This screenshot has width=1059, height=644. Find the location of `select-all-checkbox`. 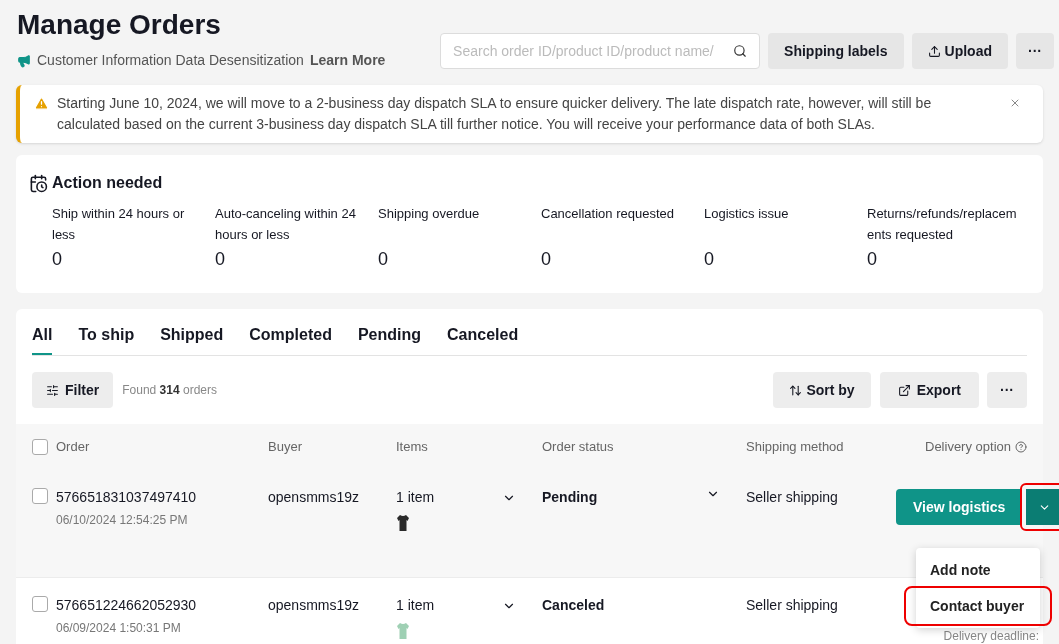

select-all-checkbox is located at coordinates (40, 447).